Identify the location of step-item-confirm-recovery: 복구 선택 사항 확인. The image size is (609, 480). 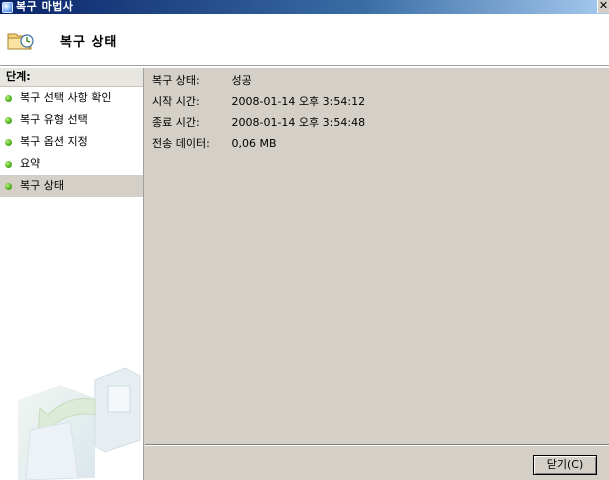
(71, 98).